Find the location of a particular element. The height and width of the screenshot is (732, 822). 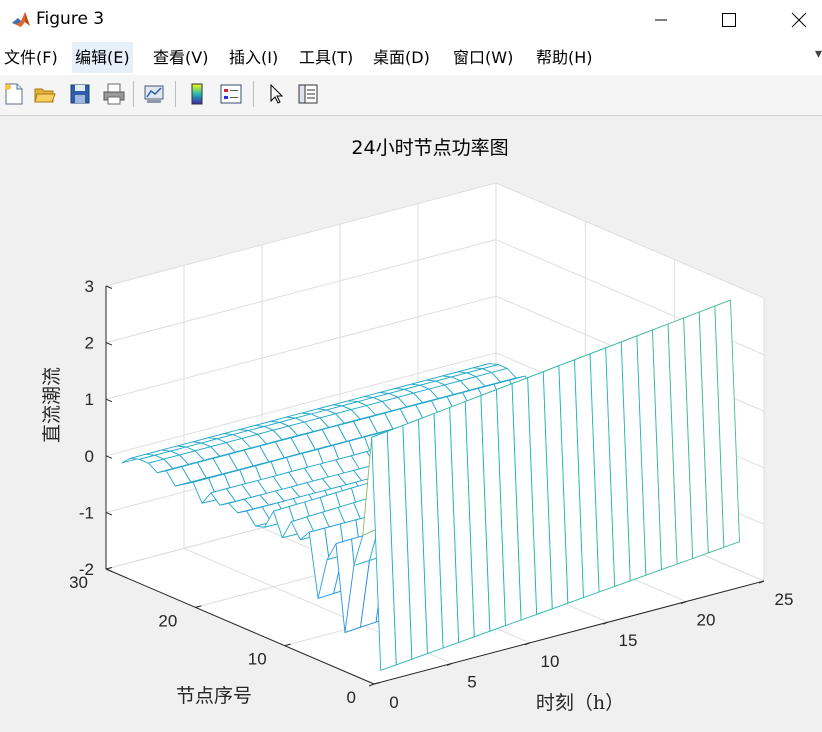

close-button is located at coordinates (799, 20).